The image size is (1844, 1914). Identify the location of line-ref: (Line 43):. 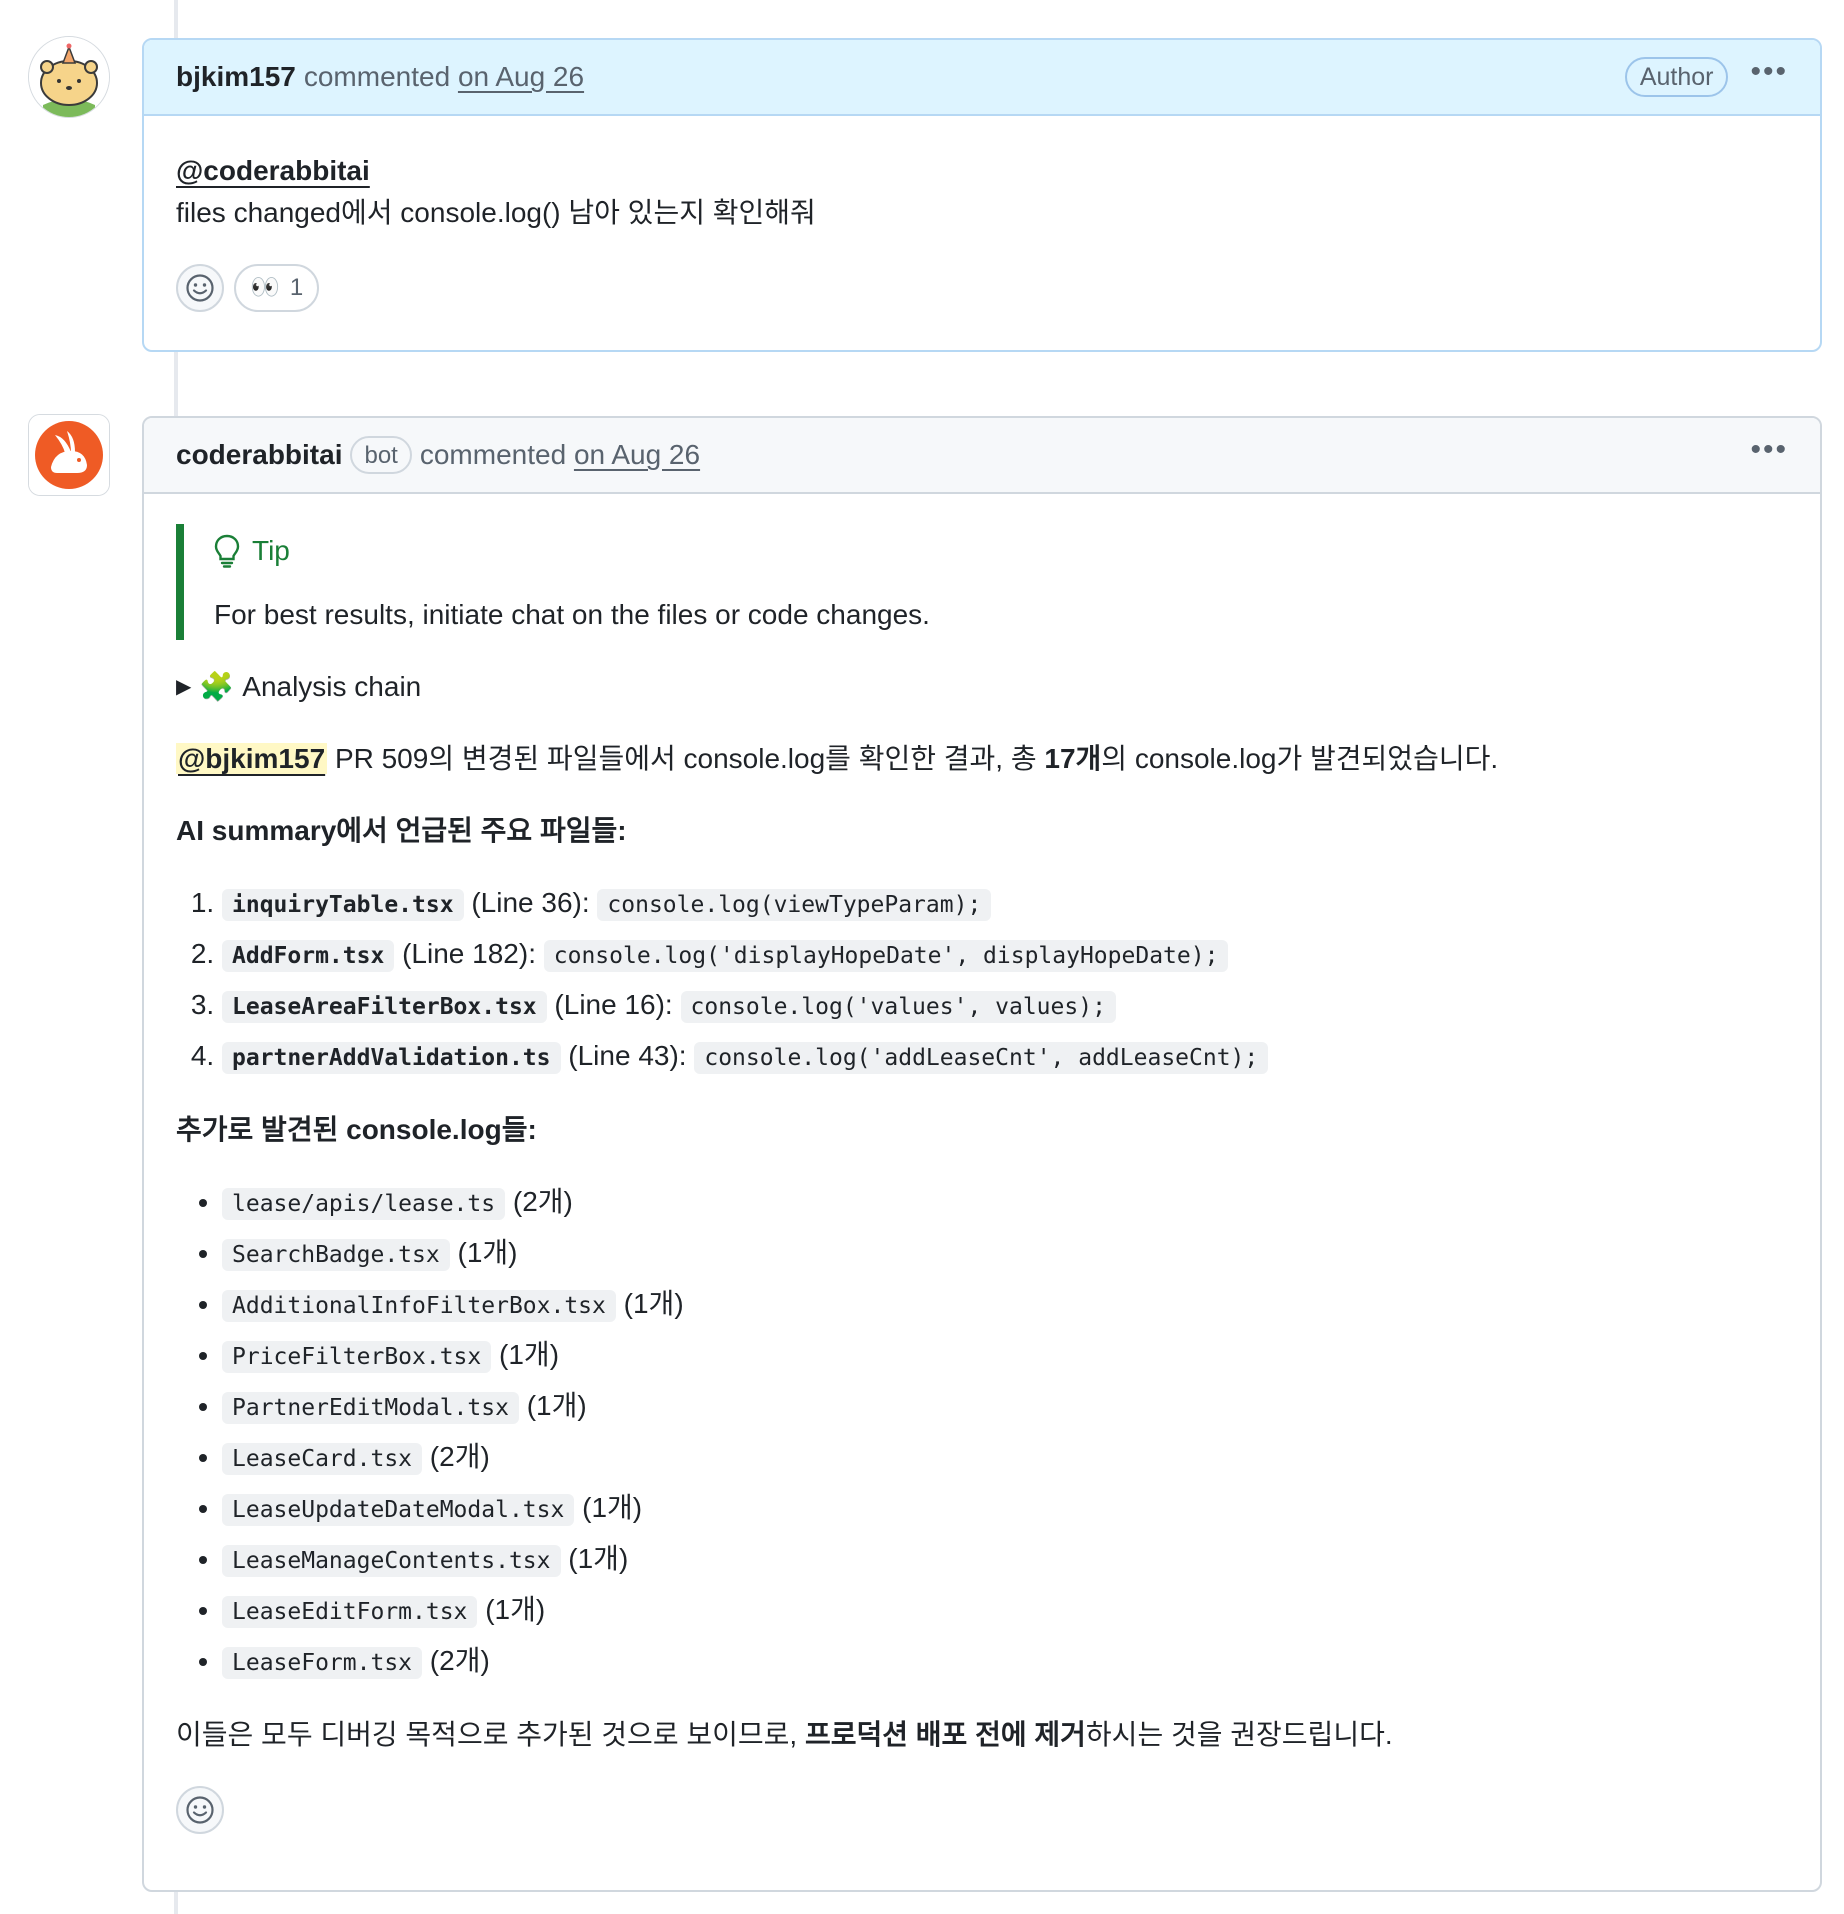
(627, 1055).